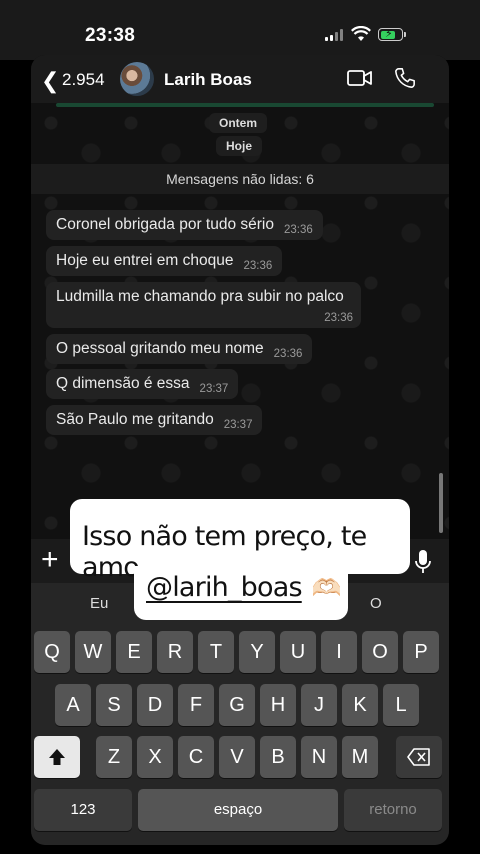  I want to click on shift-icon, so click(57, 757).